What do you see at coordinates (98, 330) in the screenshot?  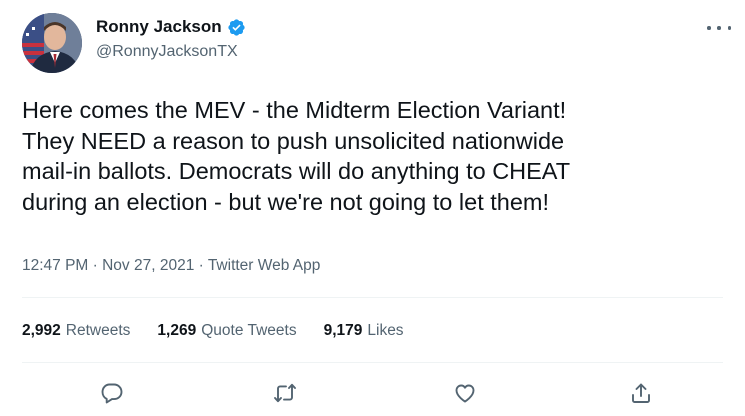 I see `retweets-label: Retweets` at bounding box center [98, 330].